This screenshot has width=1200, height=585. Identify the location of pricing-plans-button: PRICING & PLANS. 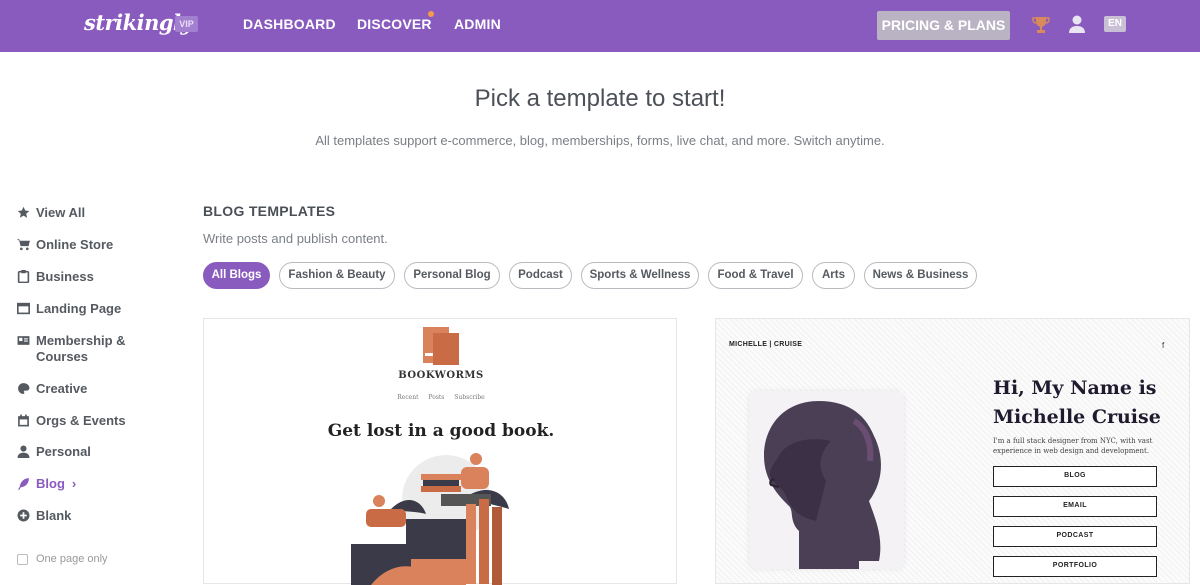
(943, 25).